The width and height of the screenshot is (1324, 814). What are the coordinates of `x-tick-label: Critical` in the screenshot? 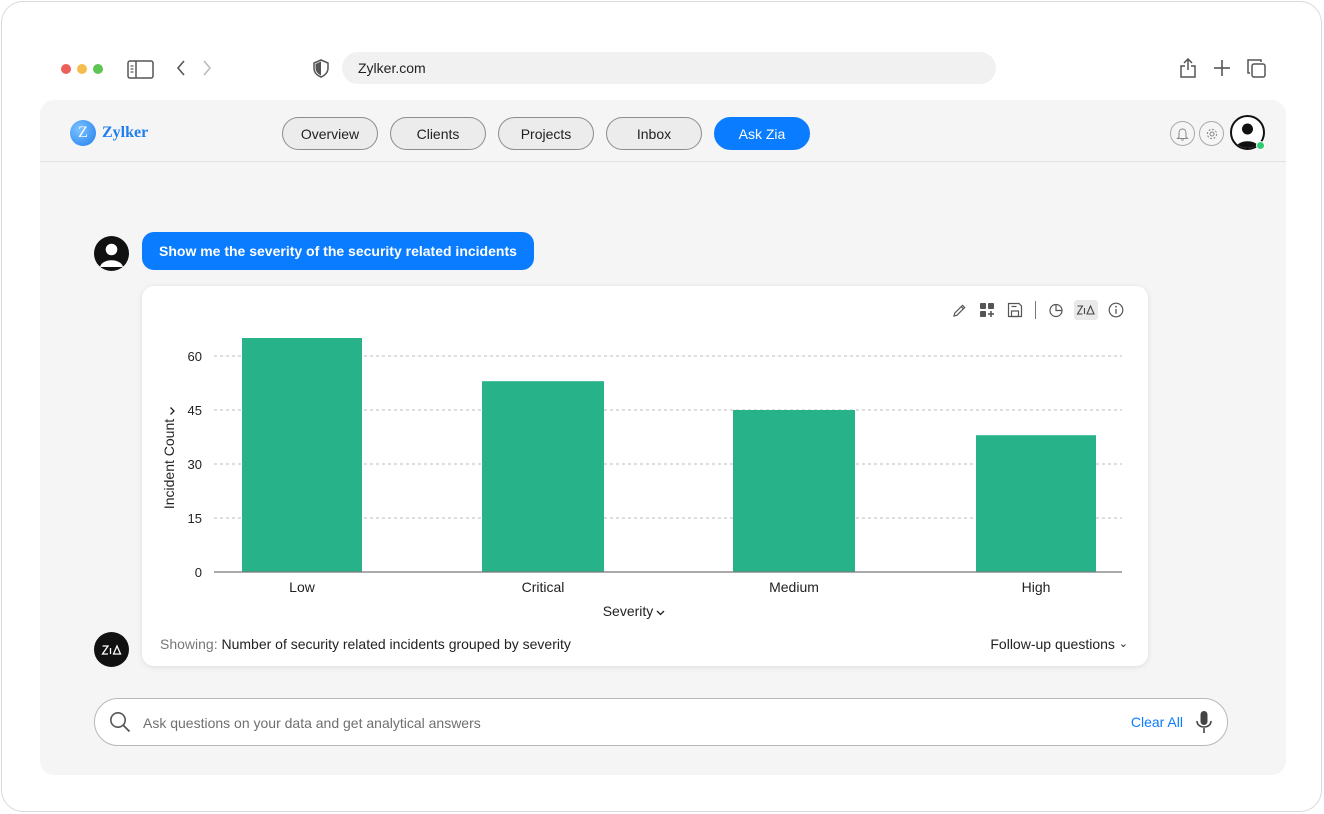 It's located at (543, 587).